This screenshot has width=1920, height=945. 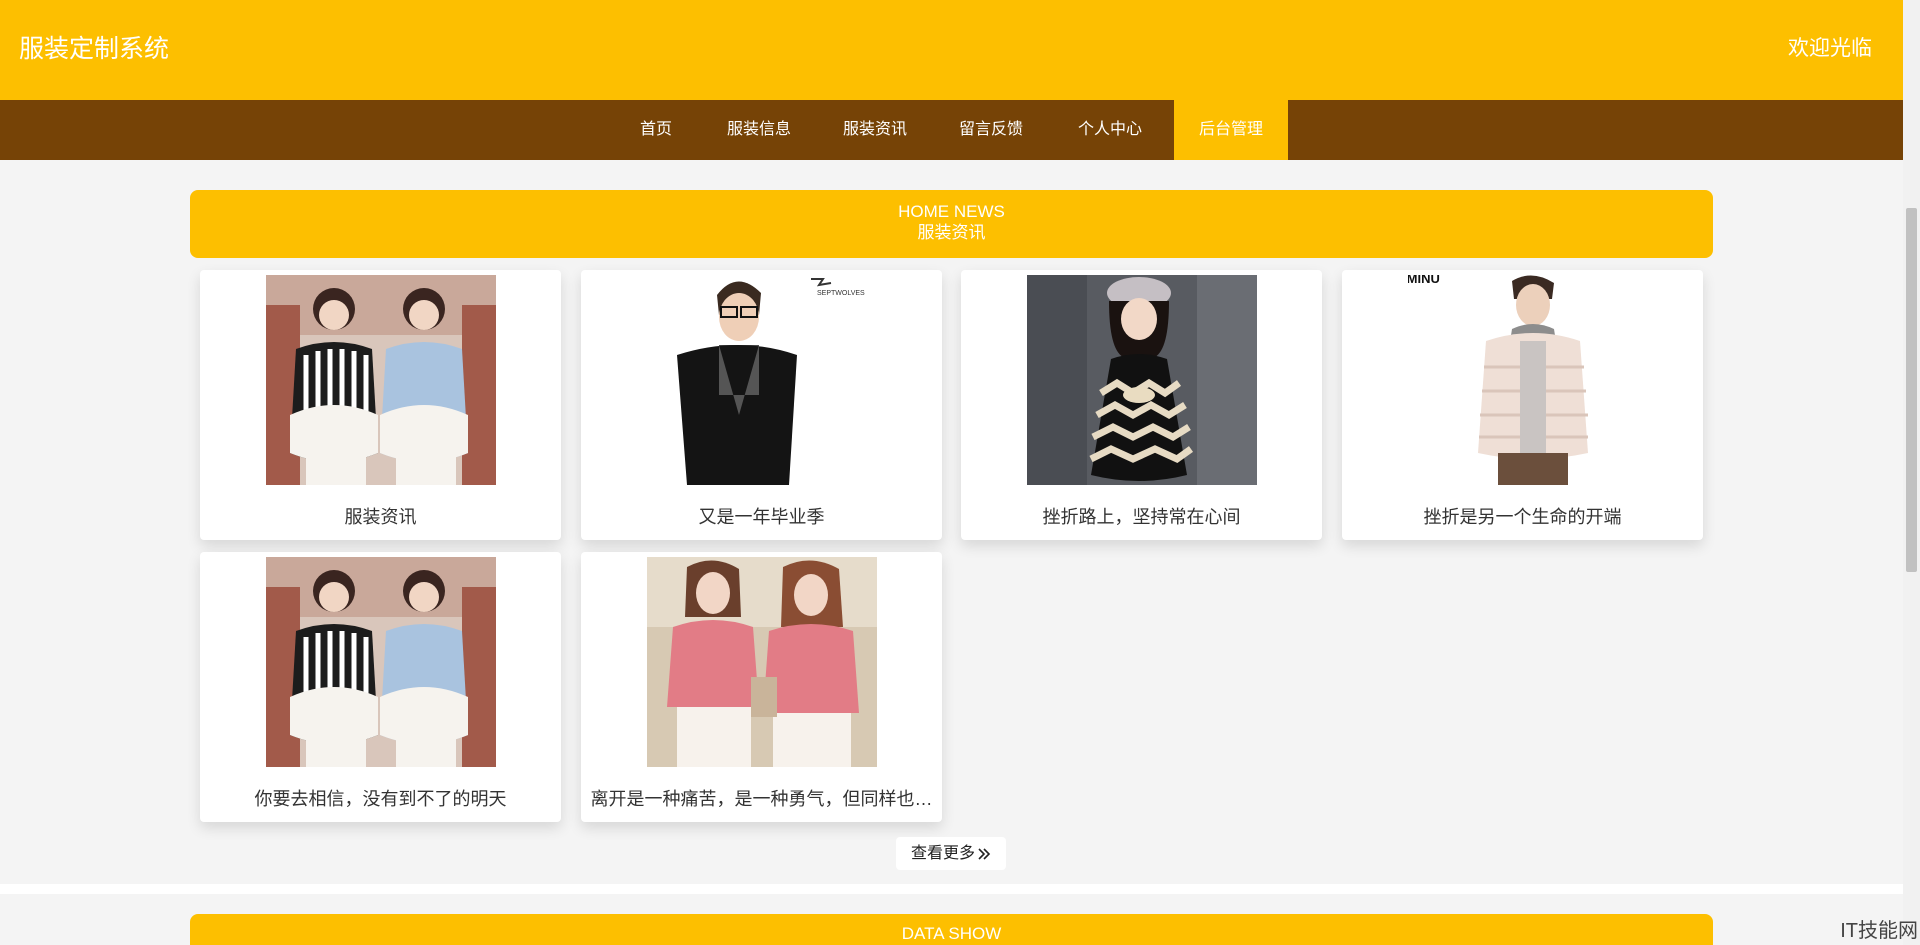 What do you see at coordinates (1830, 48) in the screenshot?
I see `welcome-text: 欢迎光临` at bounding box center [1830, 48].